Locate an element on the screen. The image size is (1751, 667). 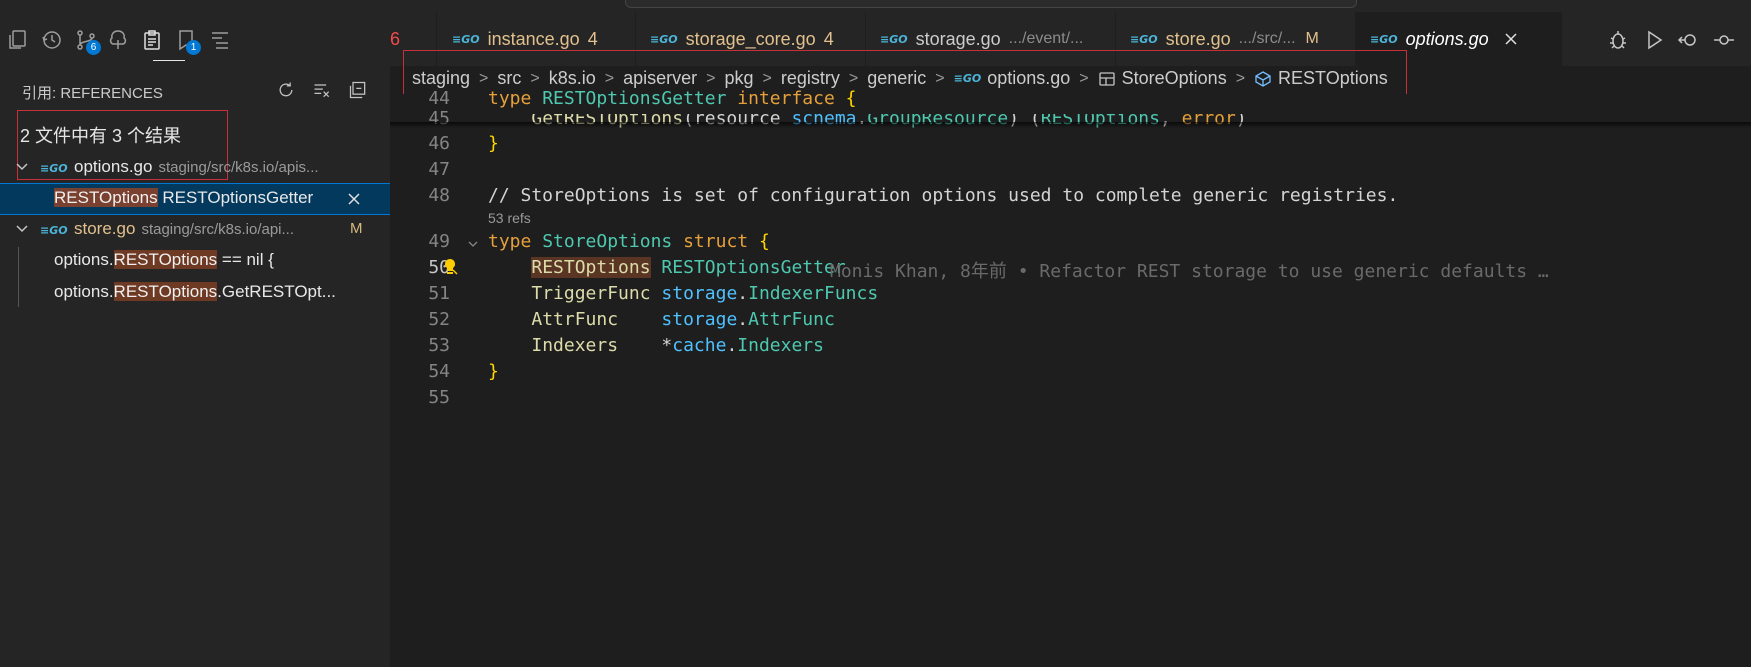
debug-icon is located at coordinates (1618, 40).